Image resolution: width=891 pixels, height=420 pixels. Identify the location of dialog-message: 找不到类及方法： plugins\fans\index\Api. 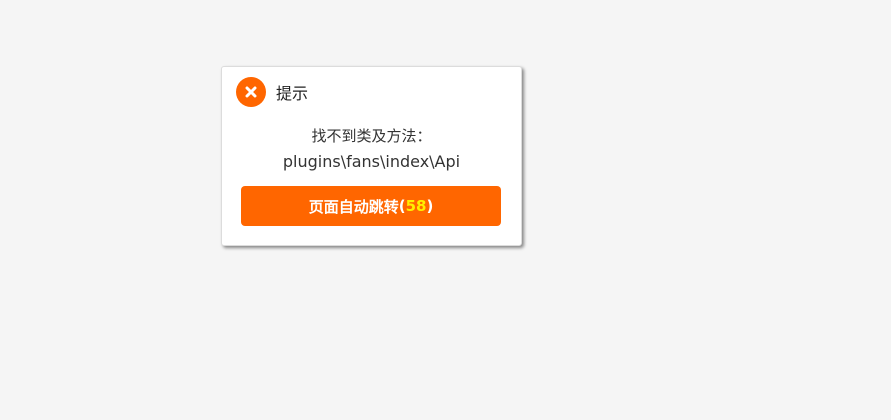
(371, 149).